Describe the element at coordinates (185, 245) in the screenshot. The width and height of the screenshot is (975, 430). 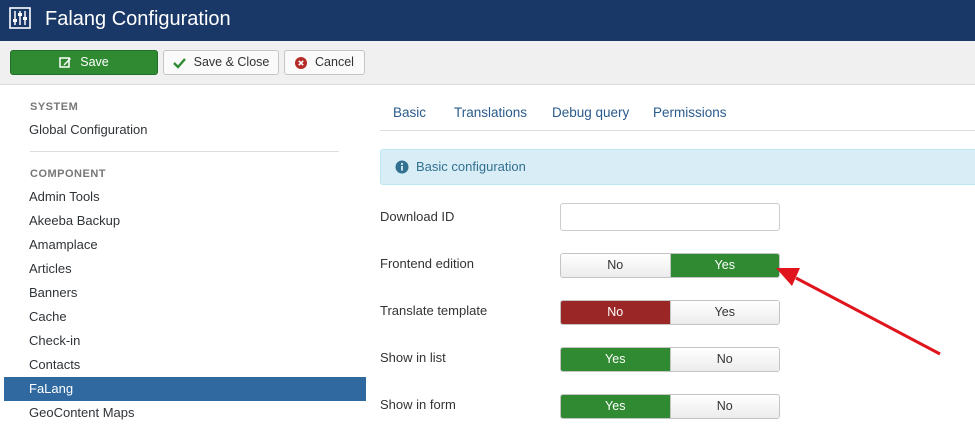
I see `sidebar-item-amamplace: Amamplace` at that location.